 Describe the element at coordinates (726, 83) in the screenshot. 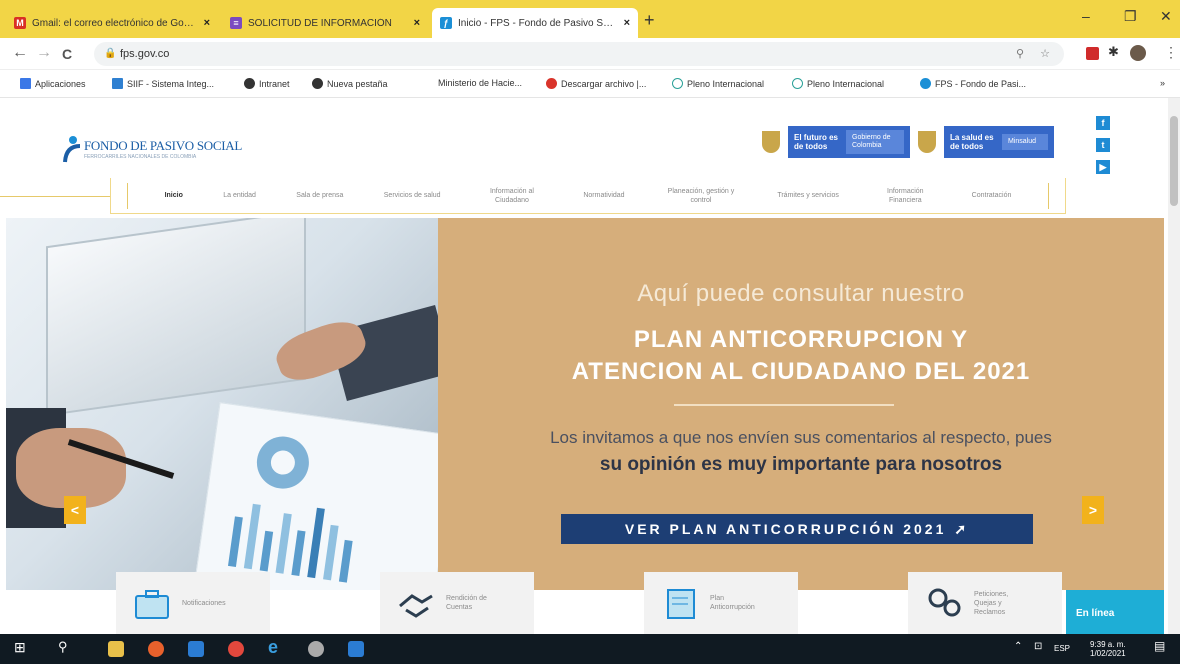

I see `bookmark-label: Pleno Internacional` at that location.